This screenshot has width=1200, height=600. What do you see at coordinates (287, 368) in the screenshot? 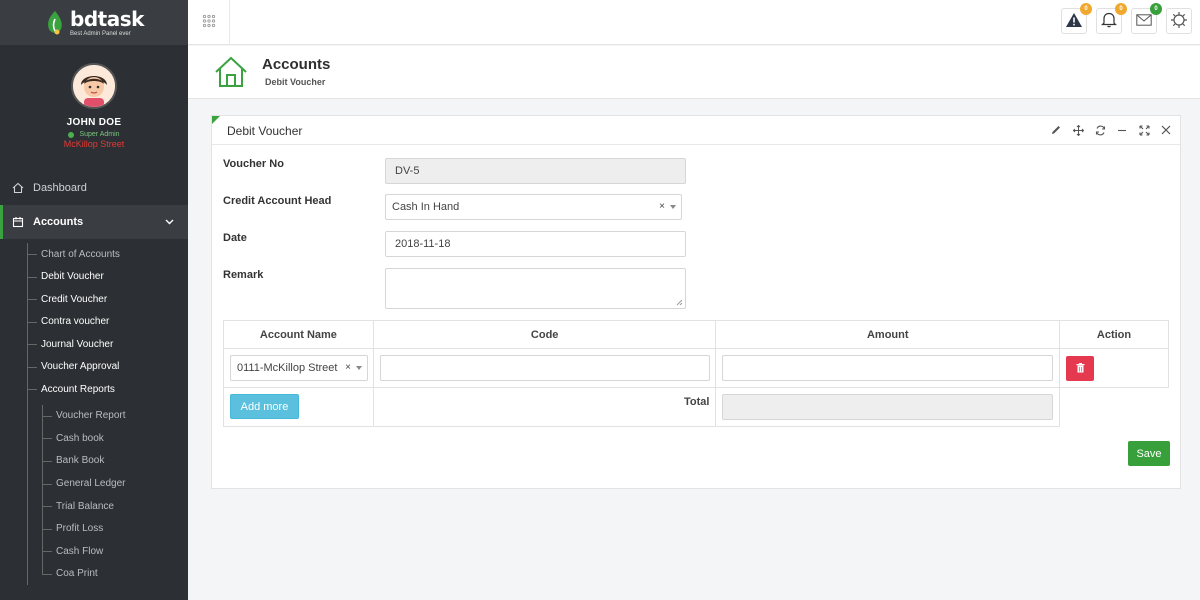
I see `account-name-value: 0111-McKillop Street` at bounding box center [287, 368].